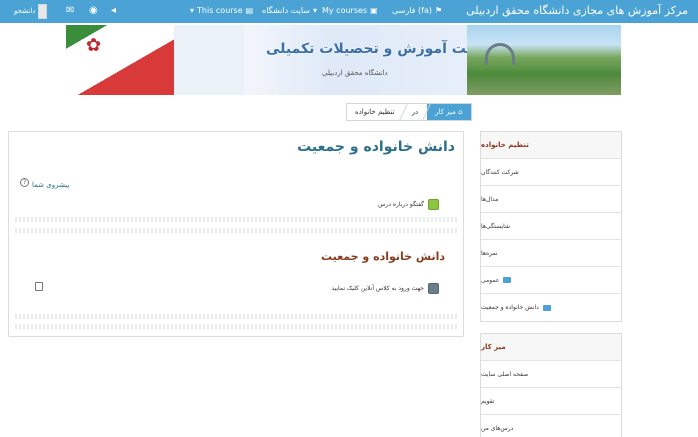 The image size is (698, 437). What do you see at coordinates (93, 10) in the screenshot?
I see `globe-icon: ◉` at bounding box center [93, 10].